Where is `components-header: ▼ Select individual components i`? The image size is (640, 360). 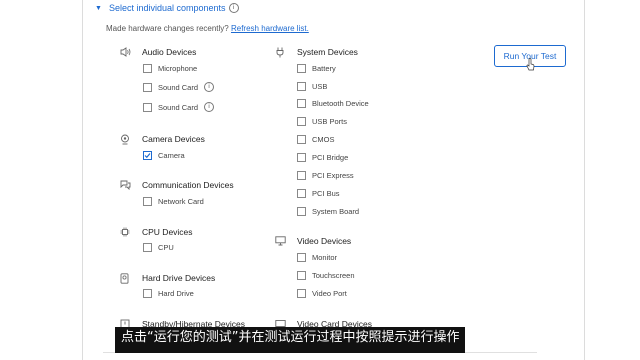 components-header: ▼ Select individual components i is located at coordinates (167, 8).